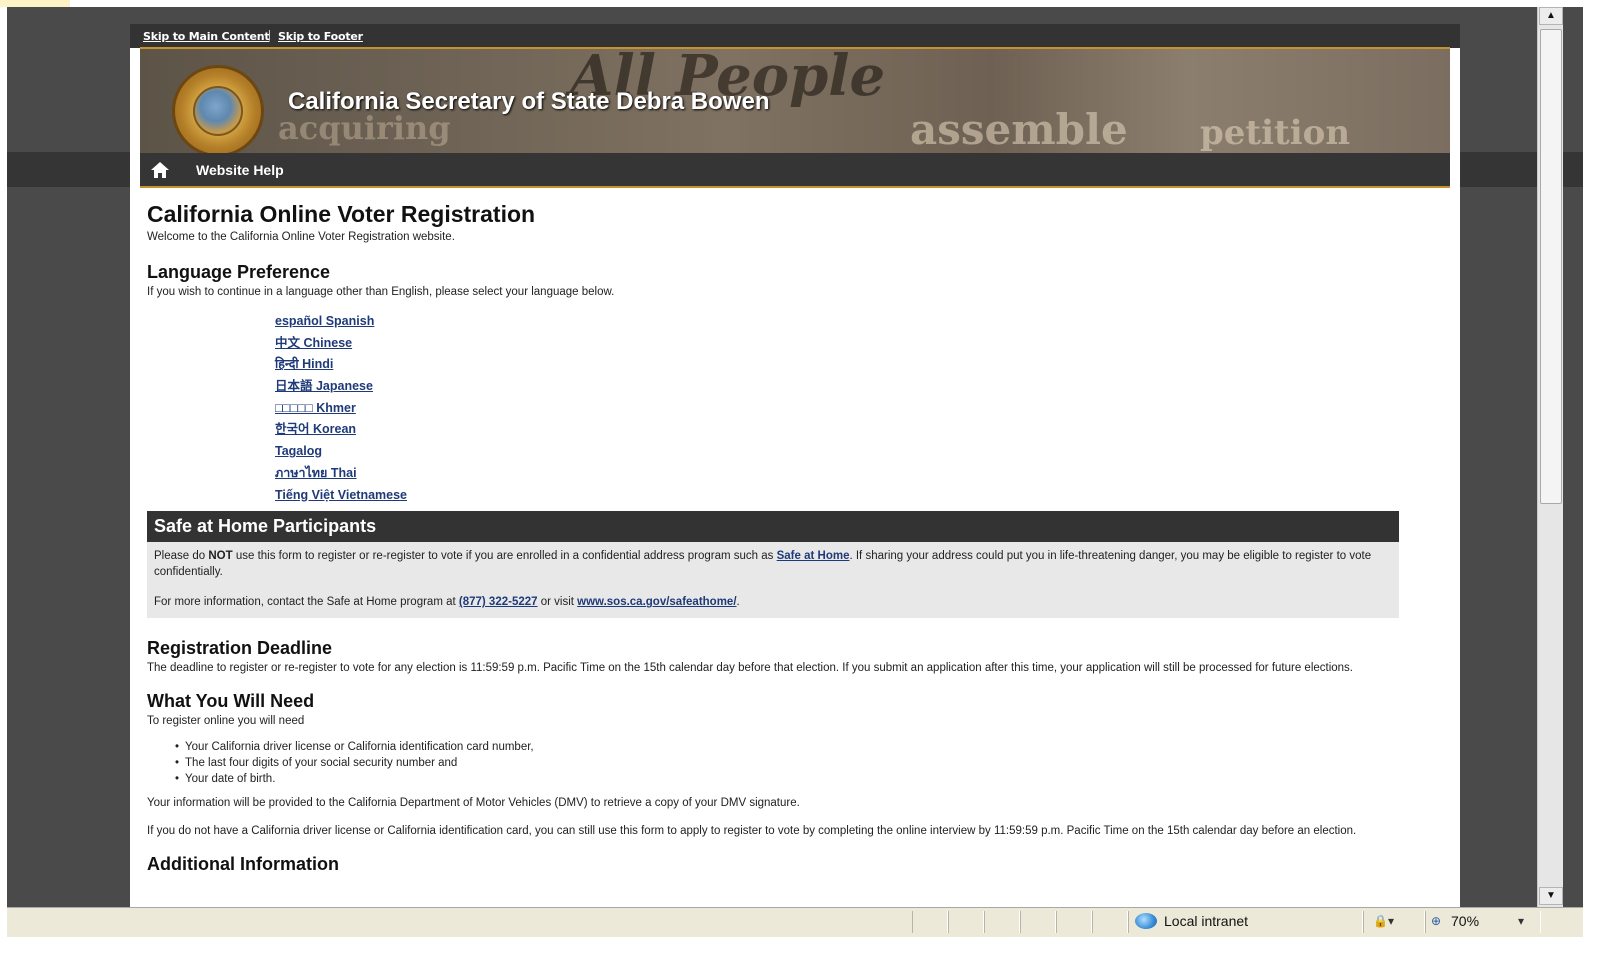  I want to click on zoom-dropdown-icon: ▾, so click(1521, 921).